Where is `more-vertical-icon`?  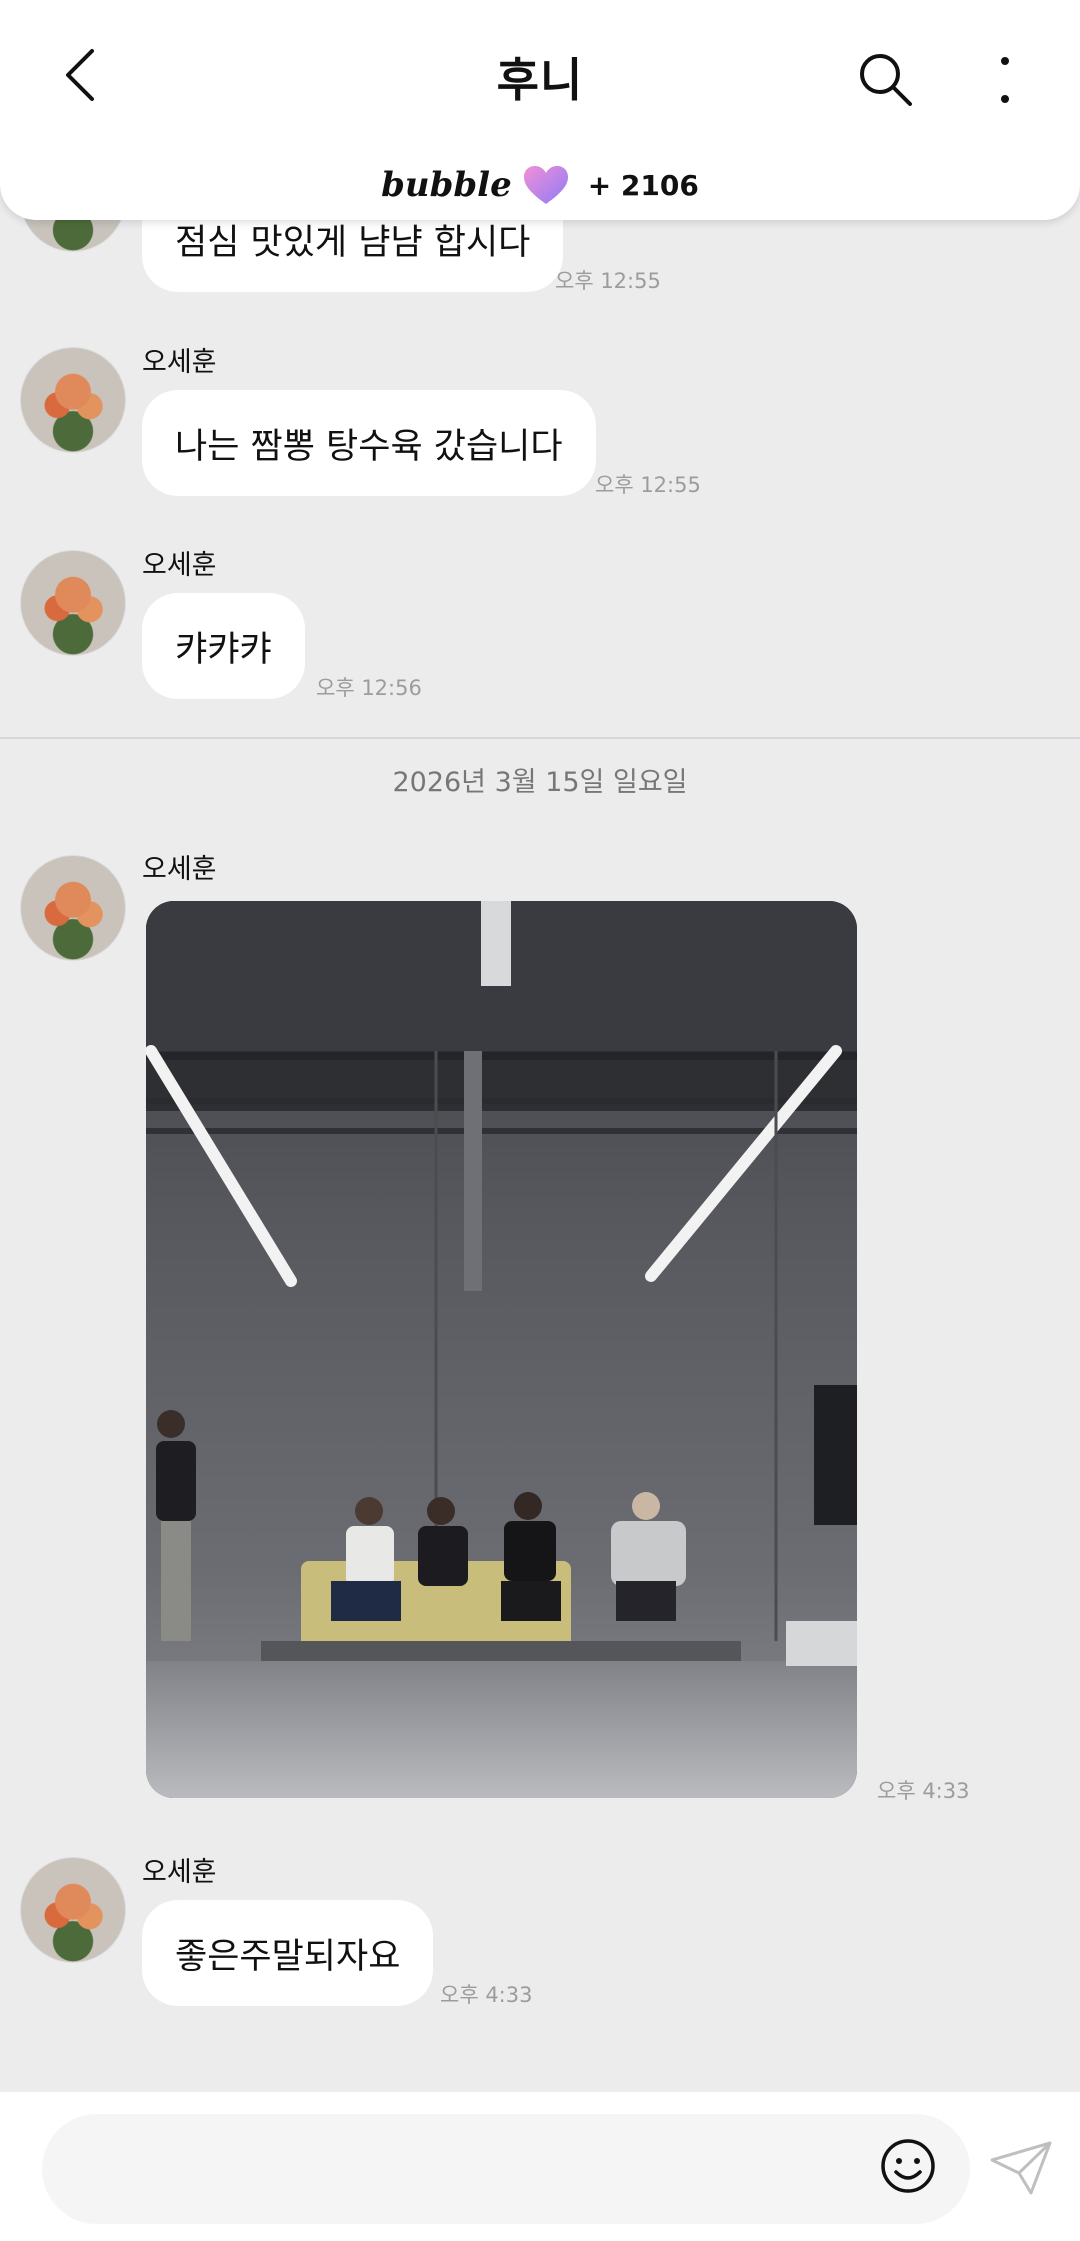 more-vertical-icon is located at coordinates (1005, 80).